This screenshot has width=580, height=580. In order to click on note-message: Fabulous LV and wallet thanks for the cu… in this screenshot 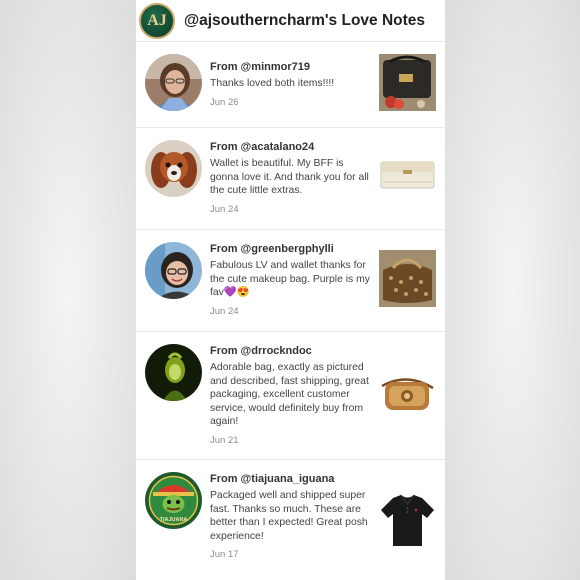, I will do `click(290, 279)`.